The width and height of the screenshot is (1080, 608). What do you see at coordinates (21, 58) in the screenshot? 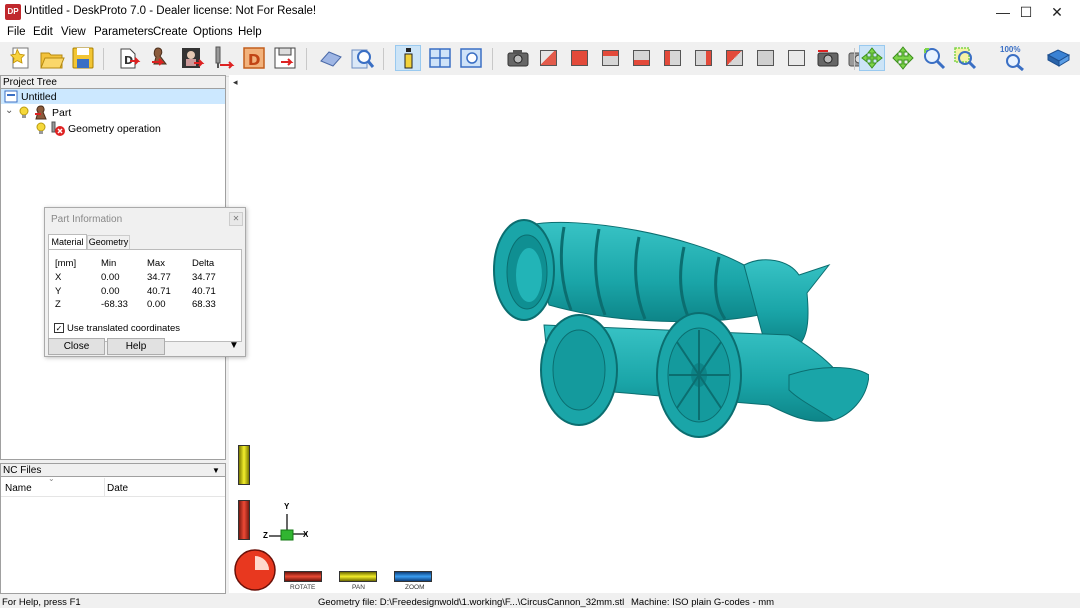
I see `new-file-icon` at bounding box center [21, 58].